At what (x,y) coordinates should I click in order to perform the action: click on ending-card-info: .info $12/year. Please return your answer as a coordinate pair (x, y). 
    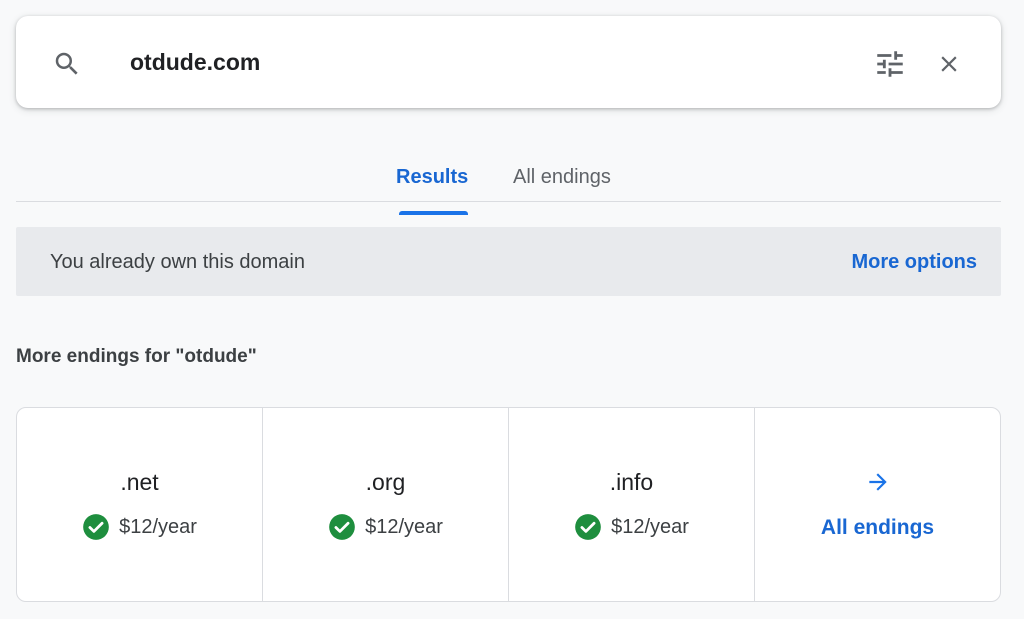
    Looking at the image, I should click on (632, 504).